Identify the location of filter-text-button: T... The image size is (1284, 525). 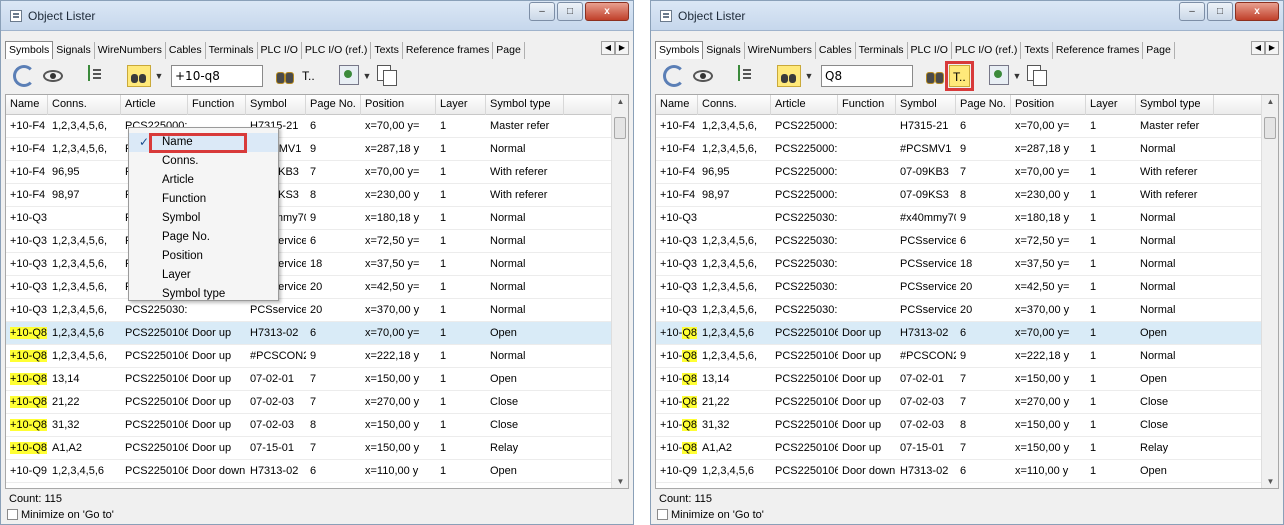
(959, 76).